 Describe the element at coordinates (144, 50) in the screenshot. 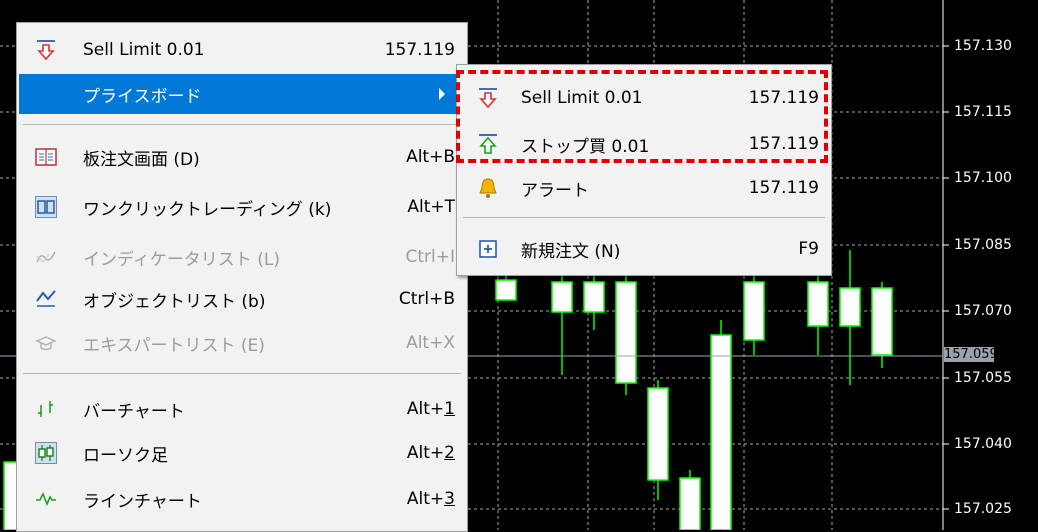

I see `menu-item-label: Sell Limit 0.01` at that location.